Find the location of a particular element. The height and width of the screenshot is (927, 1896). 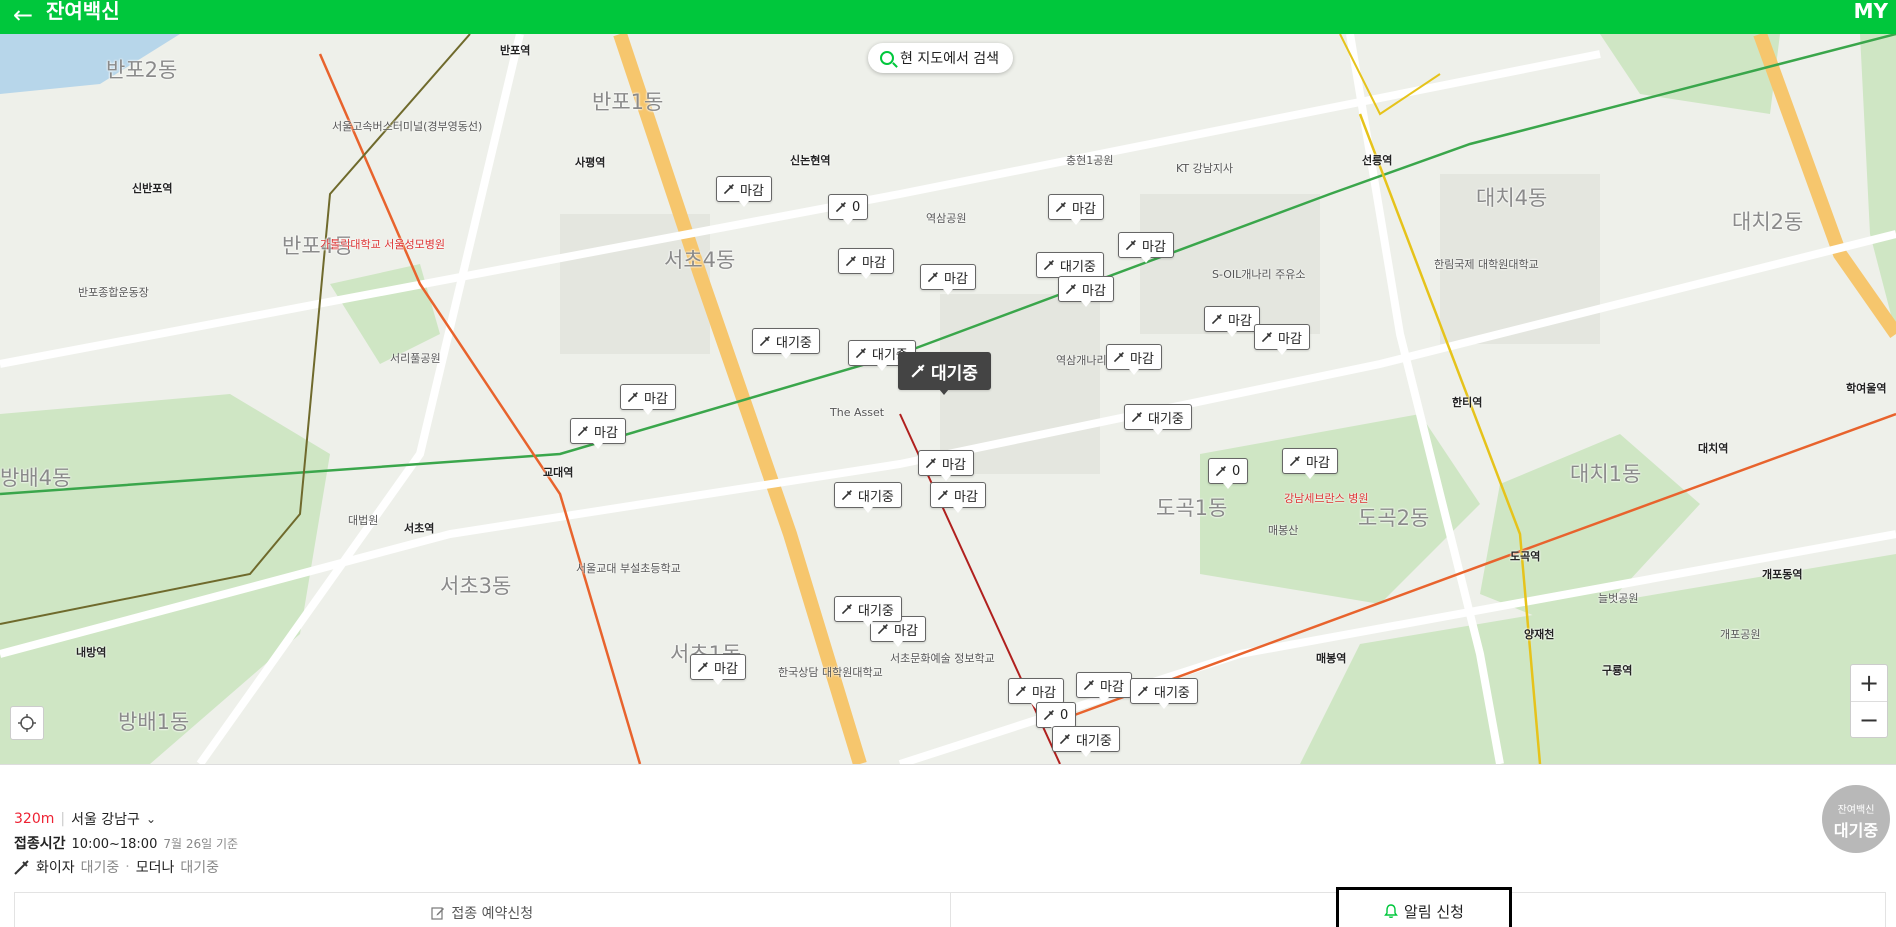

station-label: 매봉역 is located at coordinates (1331, 658).